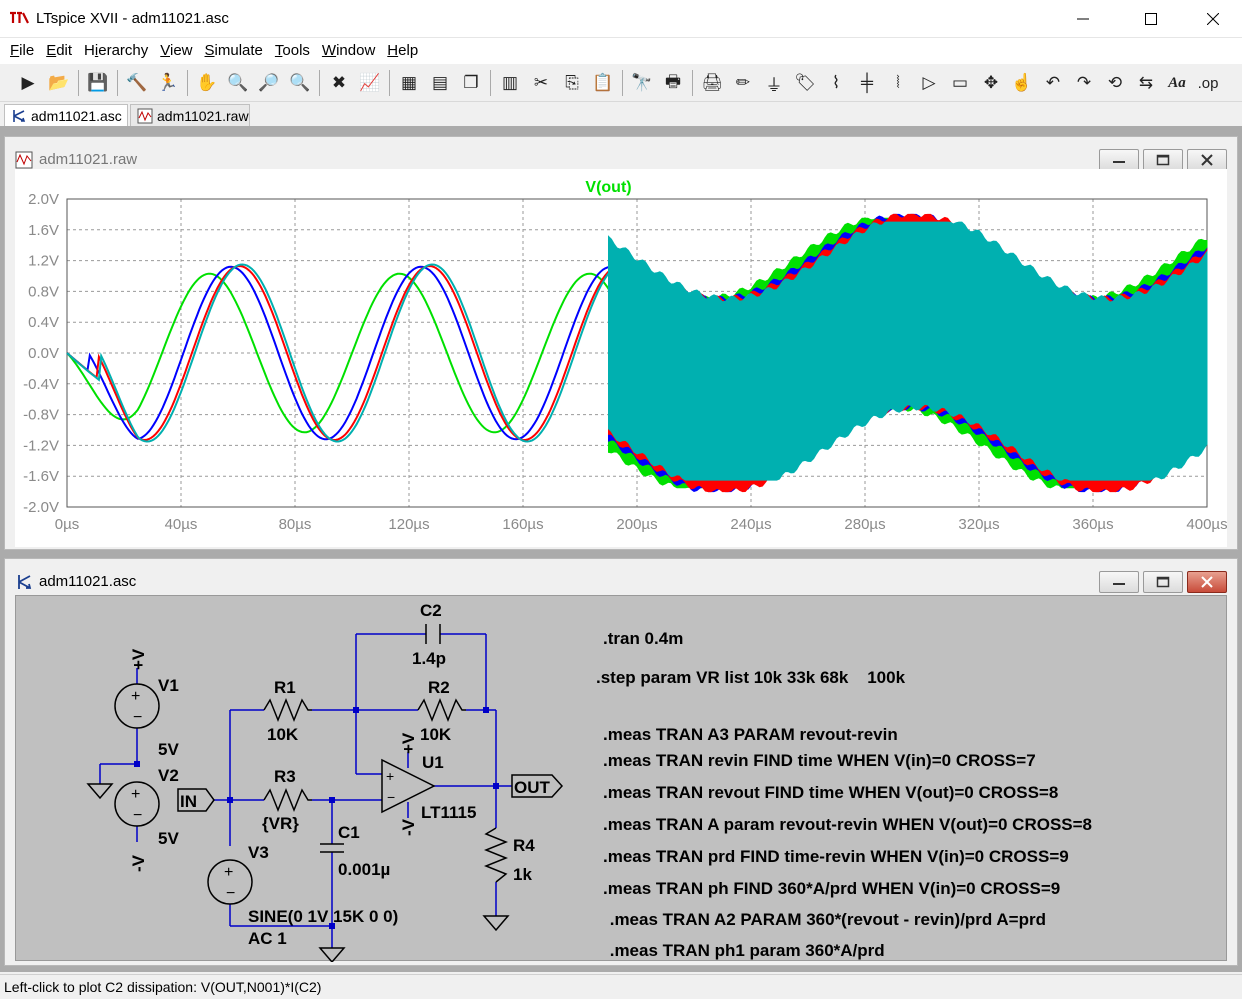  What do you see at coordinates (960, 83) in the screenshot?
I see `component-button: ▭` at bounding box center [960, 83].